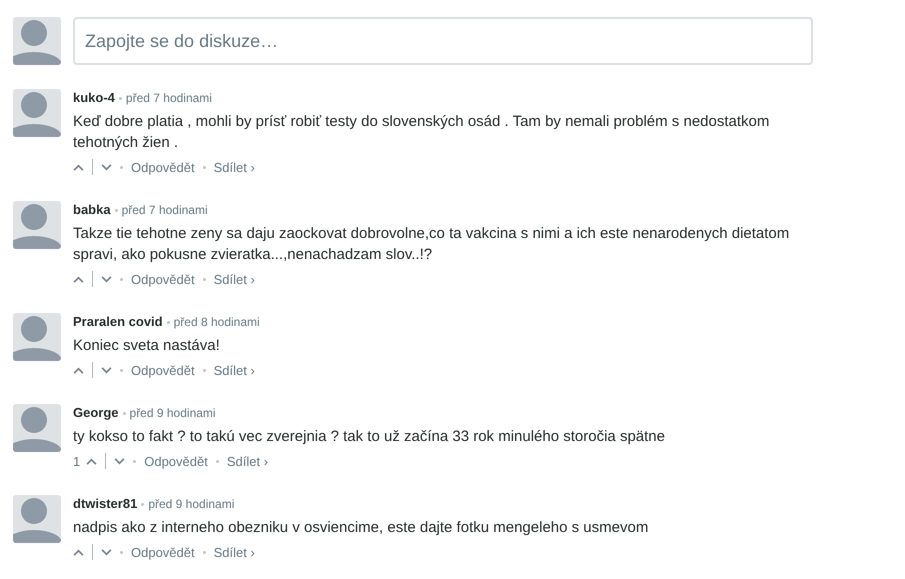 Image resolution: width=905 pixels, height=579 pixels. What do you see at coordinates (118, 322) in the screenshot?
I see `author-name: Praralen covid` at bounding box center [118, 322].